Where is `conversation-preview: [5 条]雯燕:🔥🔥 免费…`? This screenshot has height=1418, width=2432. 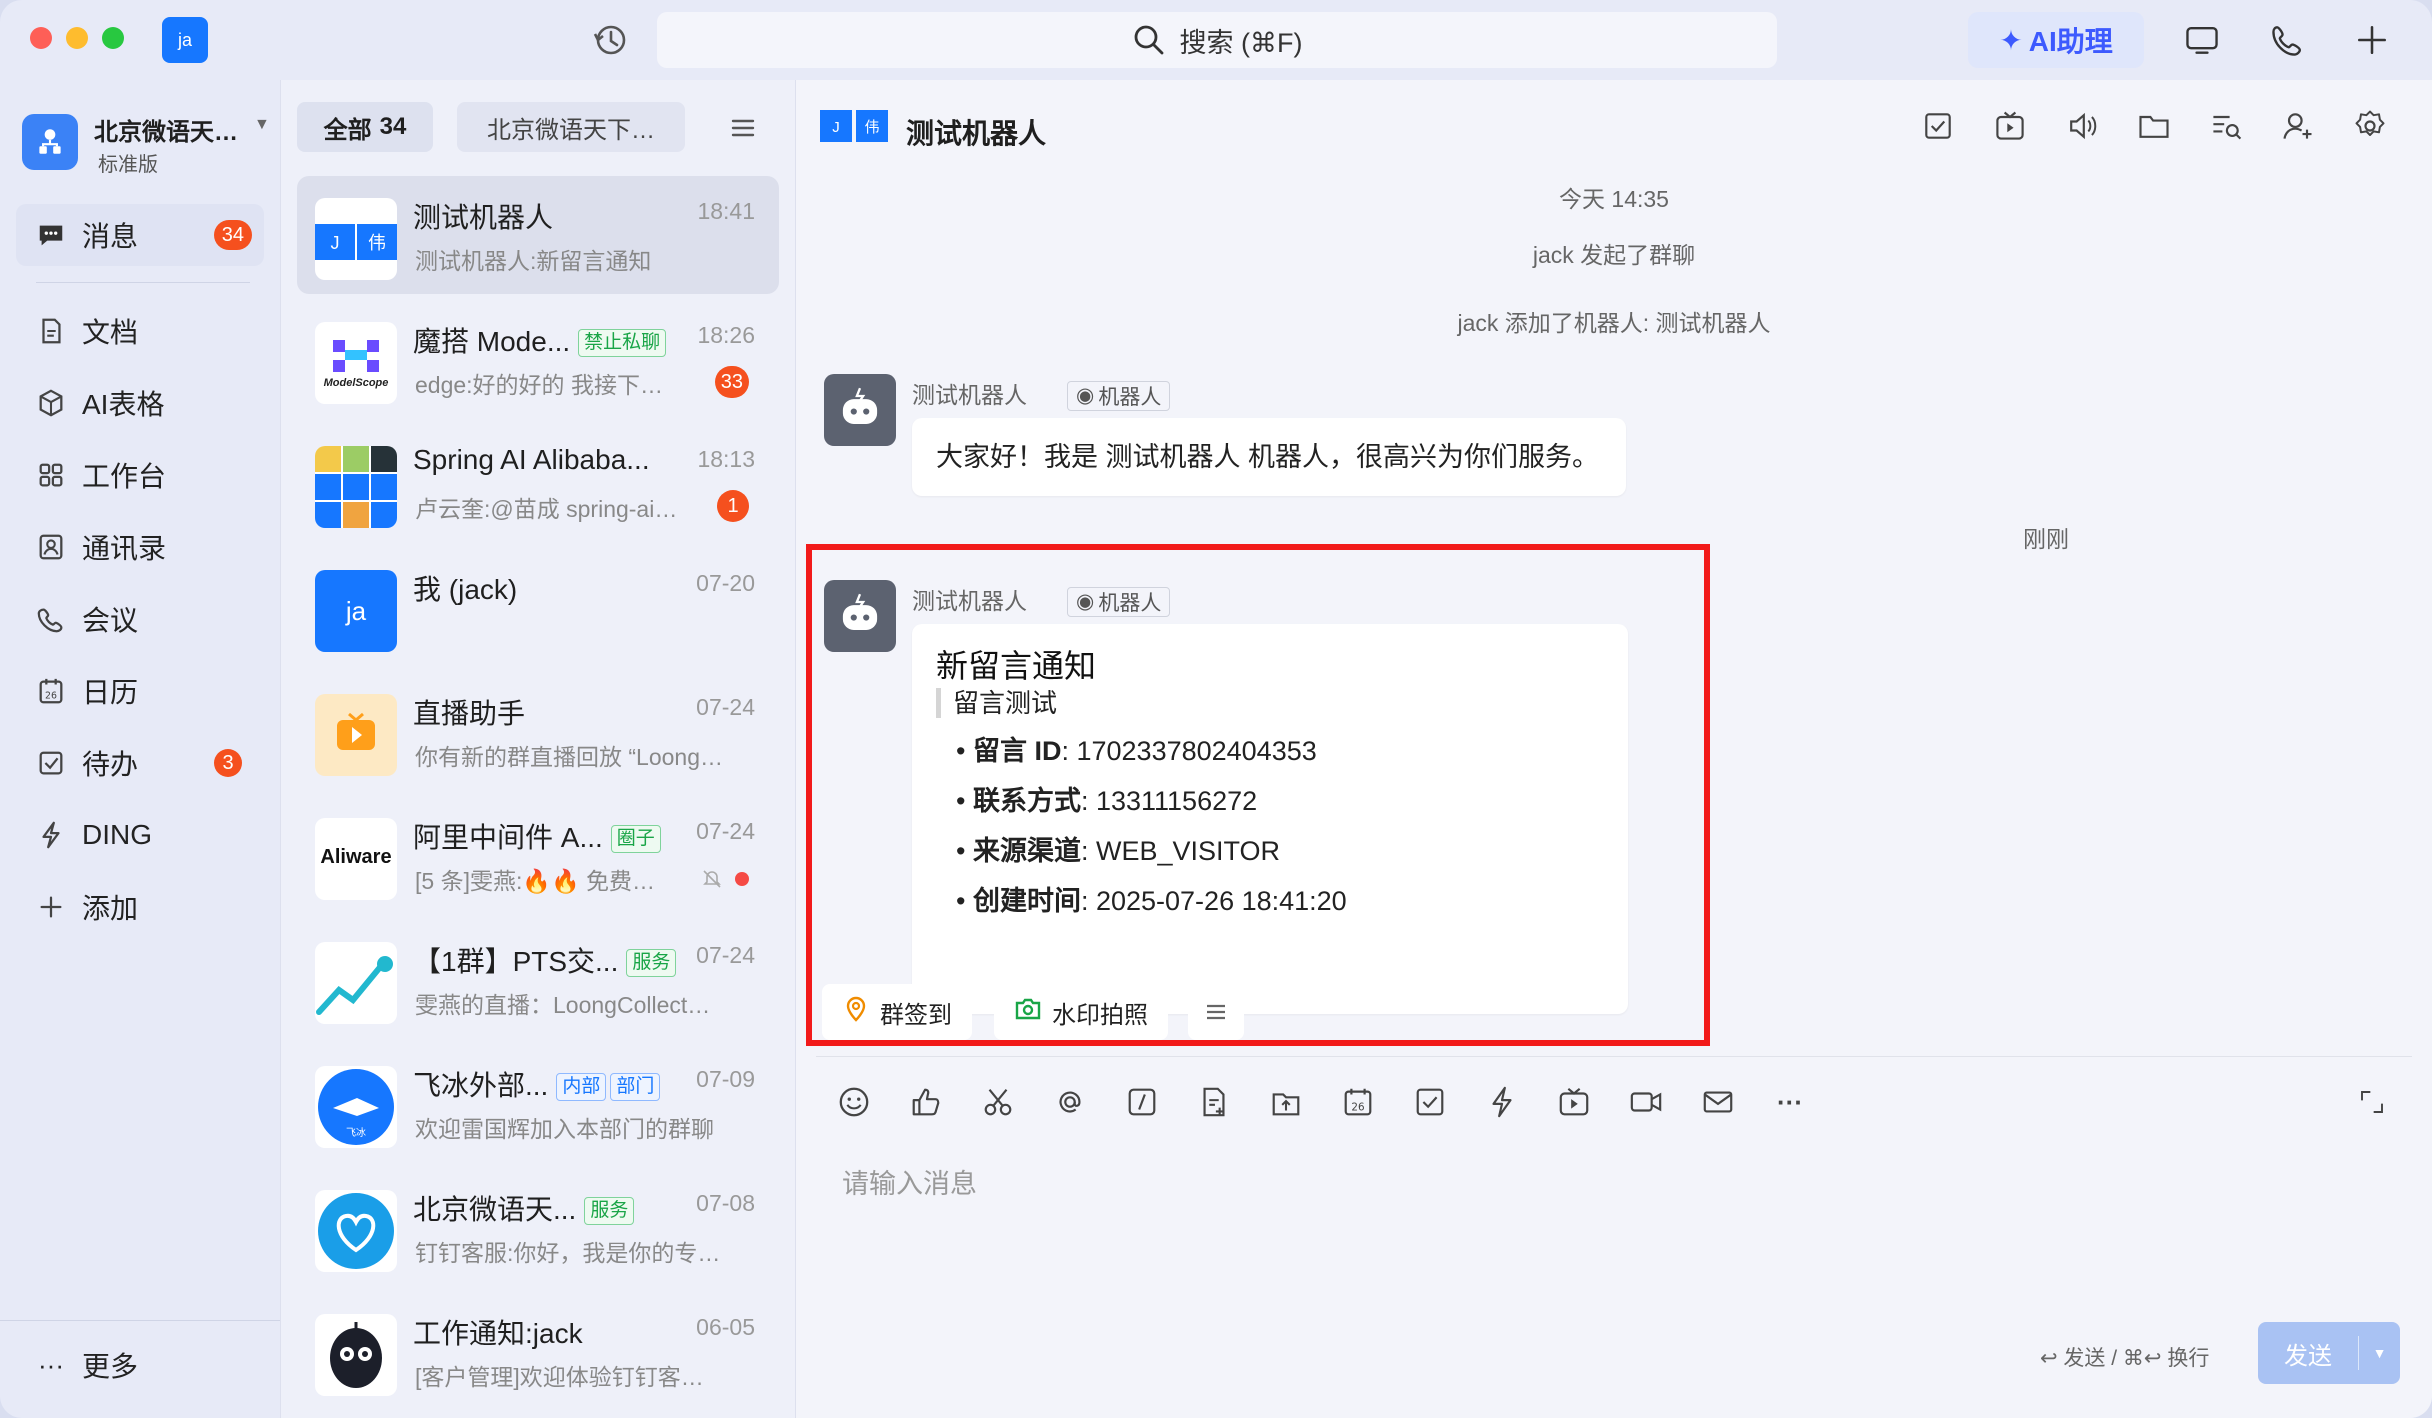
conversation-preview: [5 条]雯燕:🔥🔥 免费… is located at coordinates (535, 881).